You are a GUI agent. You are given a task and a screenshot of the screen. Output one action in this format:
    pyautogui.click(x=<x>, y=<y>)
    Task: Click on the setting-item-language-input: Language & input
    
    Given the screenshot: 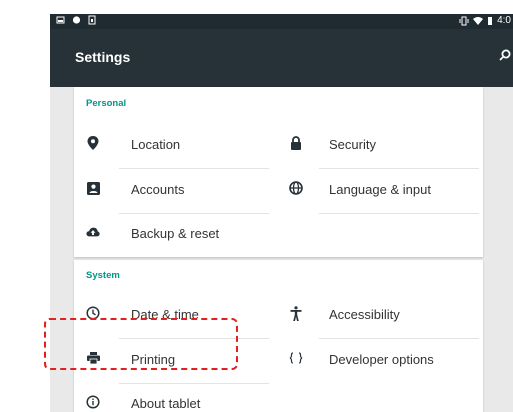 What is the action you would take?
    pyautogui.click(x=379, y=191)
    